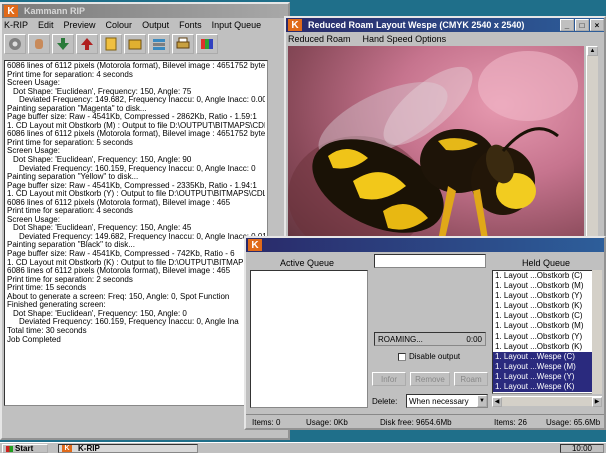  What do you see at coordinates (547, 377) in the screenshot?
I see `list-item: 1. Layout ...Wespe (Y)` at bounding box center [547, 377].